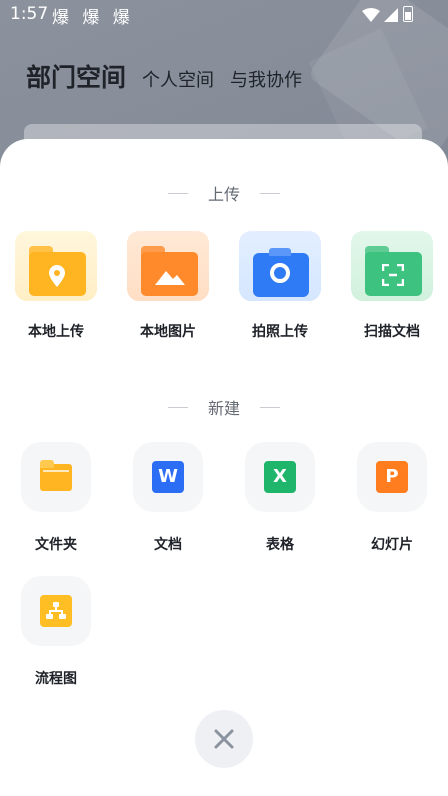 Image resolution: width=448 pixels, height=796 pixels. What do you see at coordinates (56, 266) in the screenshot?
I see `location-folder-icon` at bounding box center [56, 266].